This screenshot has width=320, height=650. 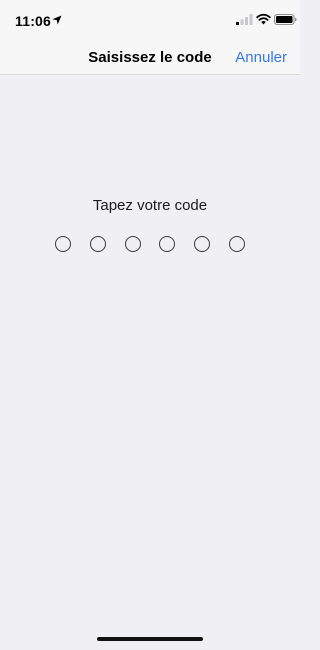 I want to click on battery-icon, so click(x=285, y=19).